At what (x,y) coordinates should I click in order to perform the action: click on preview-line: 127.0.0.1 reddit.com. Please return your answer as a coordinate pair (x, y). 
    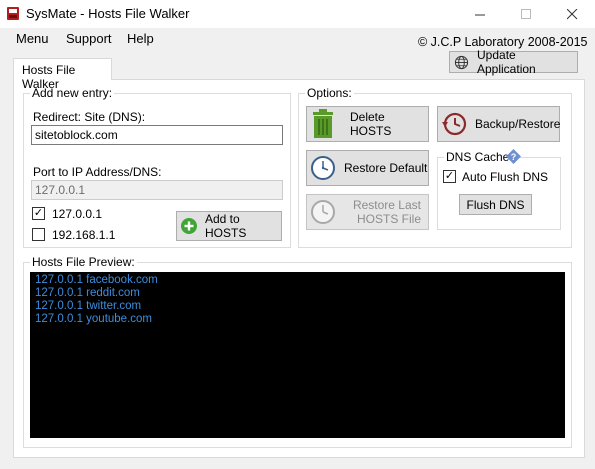
    Looking at the image, I should click on (87, 293).